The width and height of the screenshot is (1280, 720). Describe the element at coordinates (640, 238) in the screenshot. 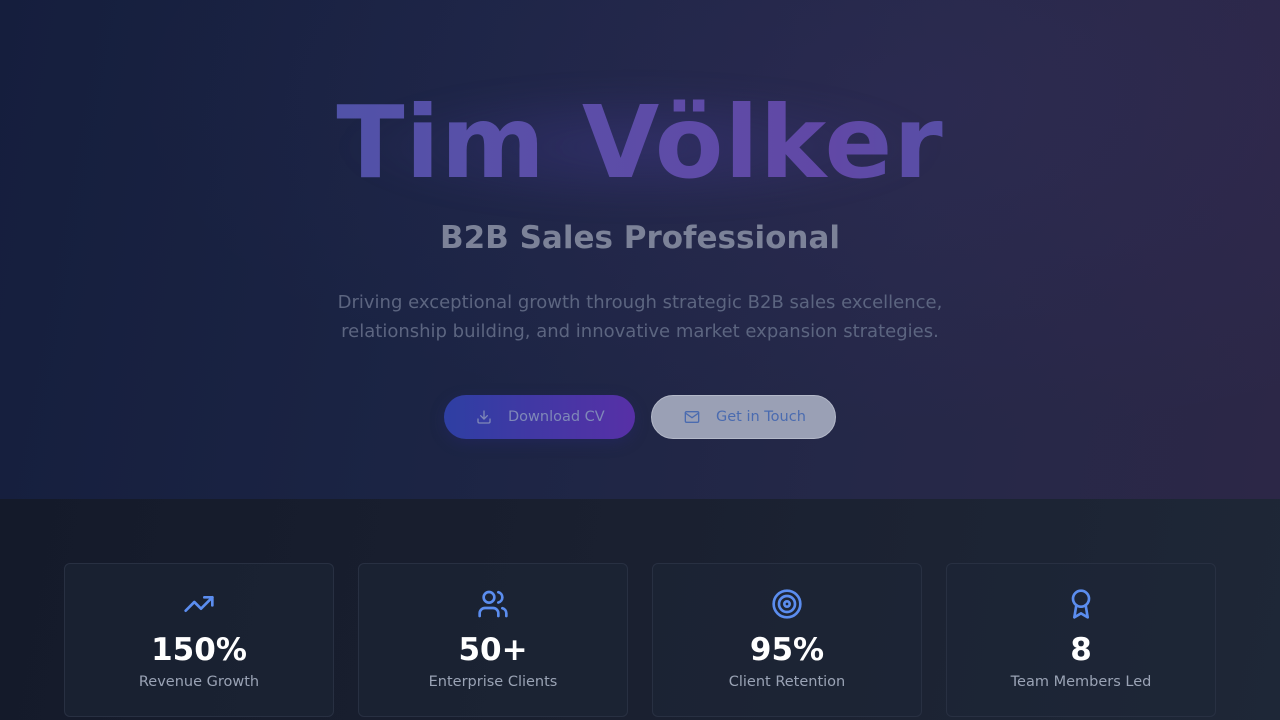

I see `hero-title: B2B Sales Professional` at that location.